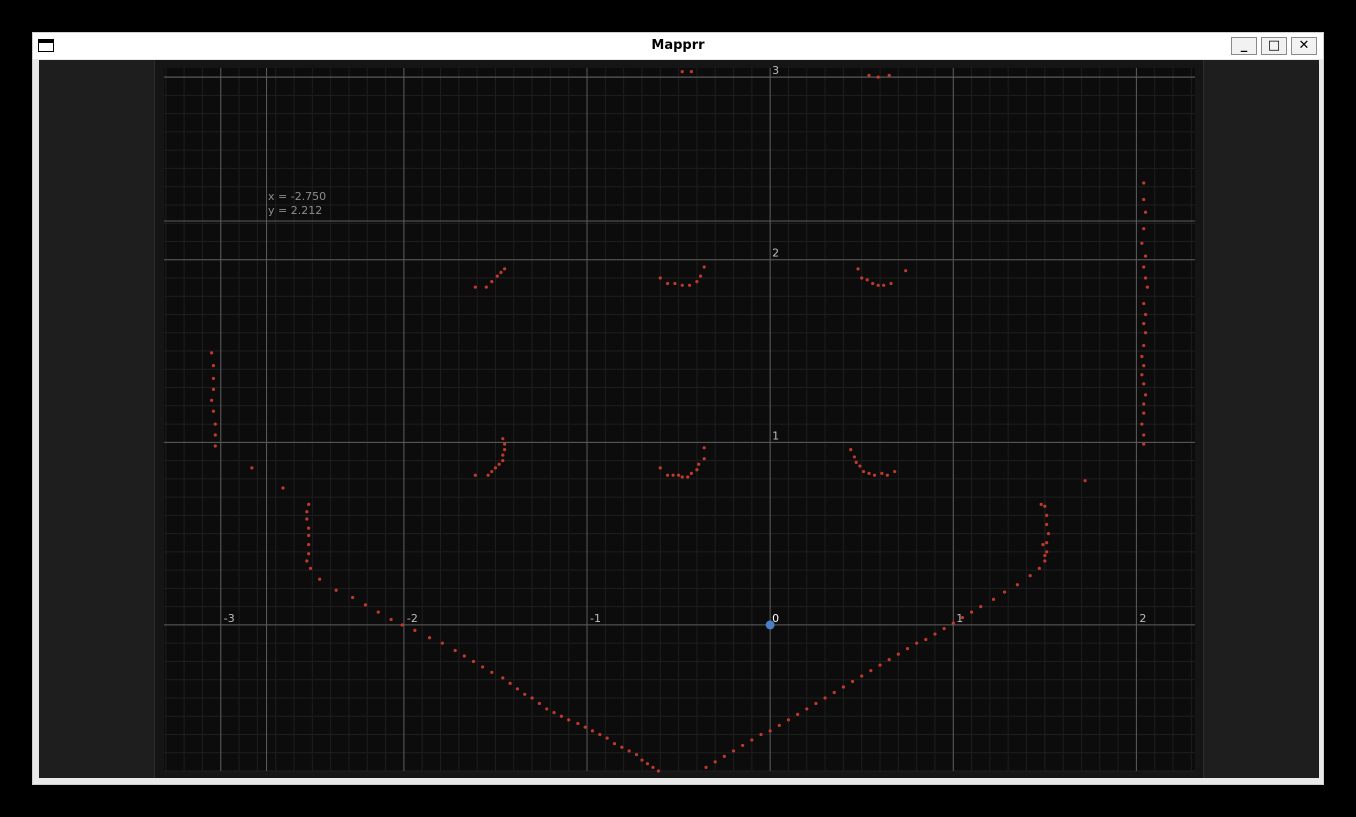  I want to click on y-tick-label: 2, so click(775, 253).